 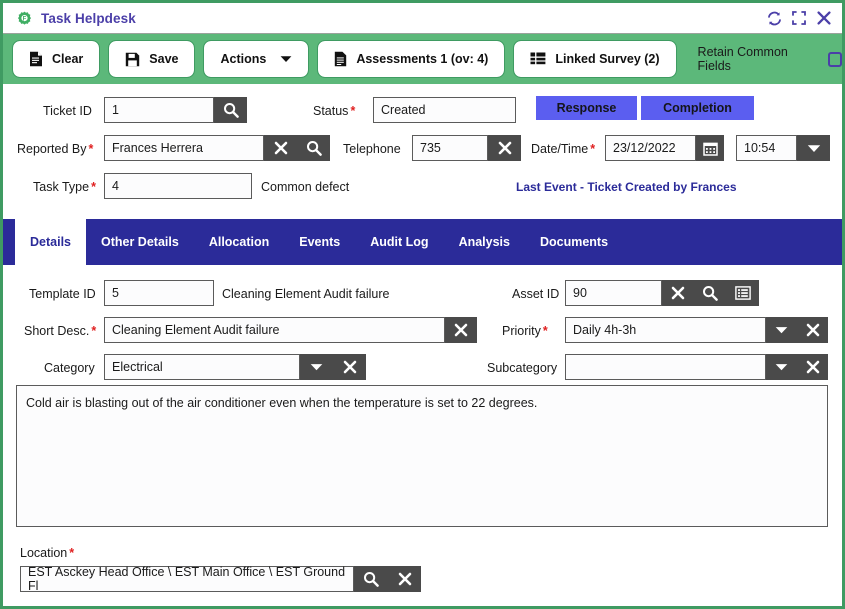 I want to click on list-icon, so click(x=742, y=293).